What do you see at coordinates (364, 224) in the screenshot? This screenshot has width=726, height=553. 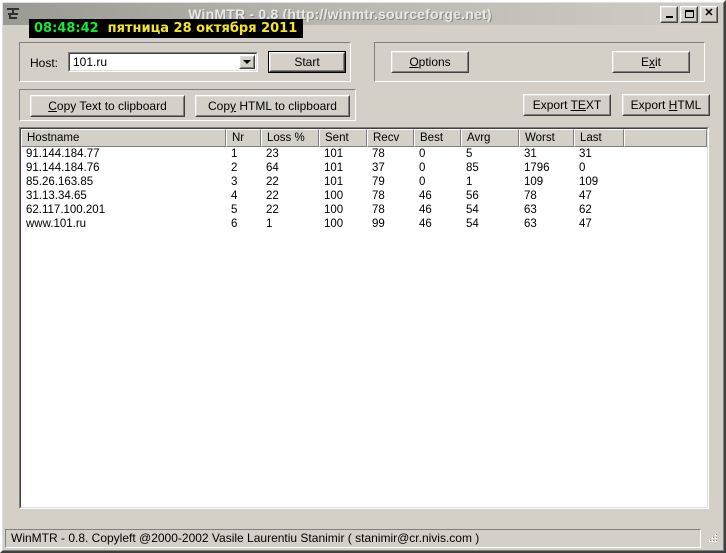 I see `table-row: www.101.ru 6 1 100 99 46 54 63 47` at bounding box center [364, 224].